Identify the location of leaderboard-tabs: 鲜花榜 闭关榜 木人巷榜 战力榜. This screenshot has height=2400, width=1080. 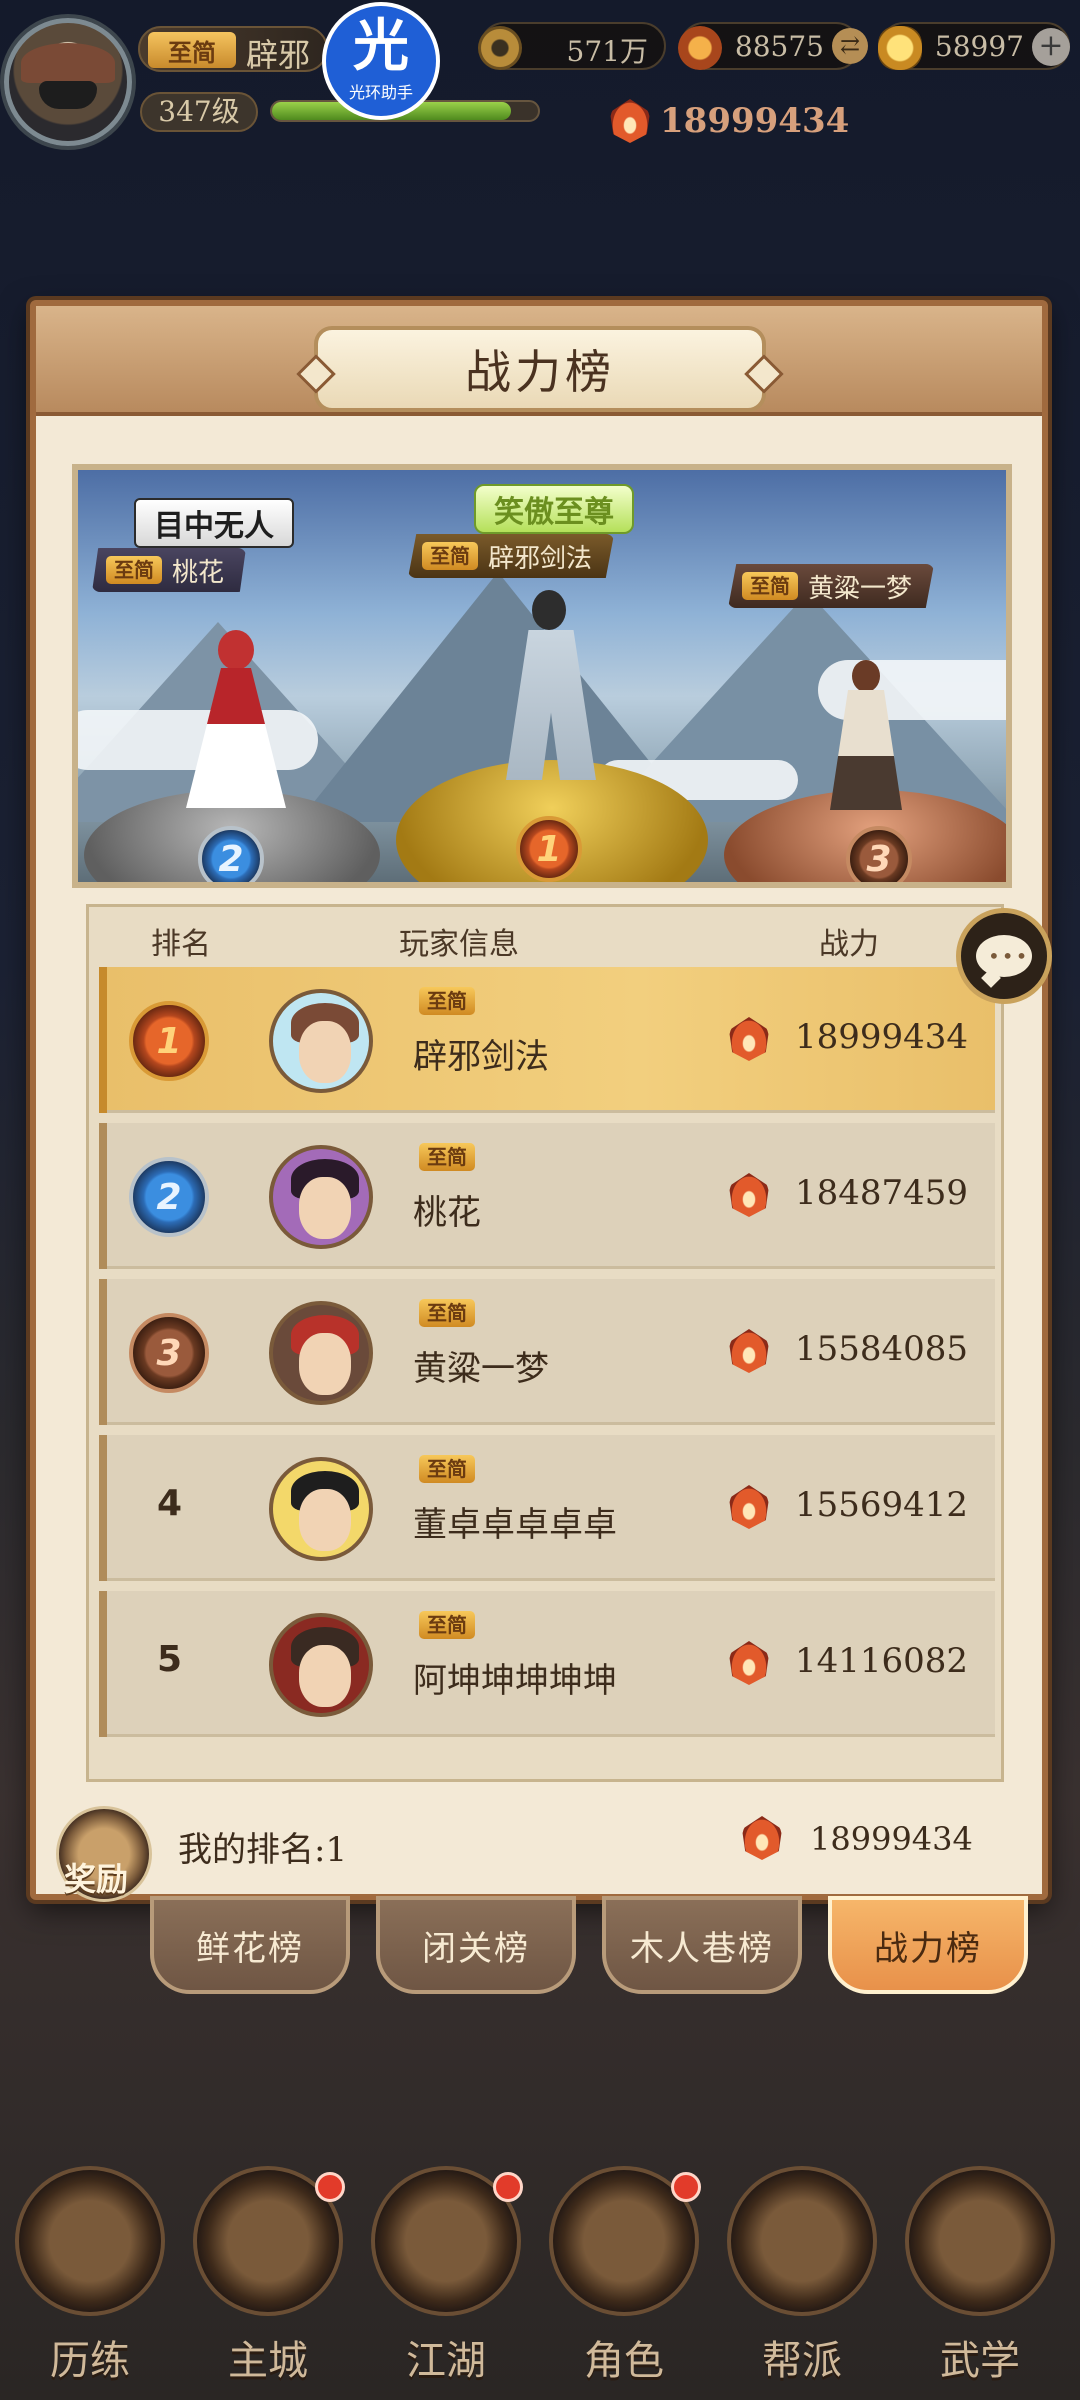
(590, 1946).